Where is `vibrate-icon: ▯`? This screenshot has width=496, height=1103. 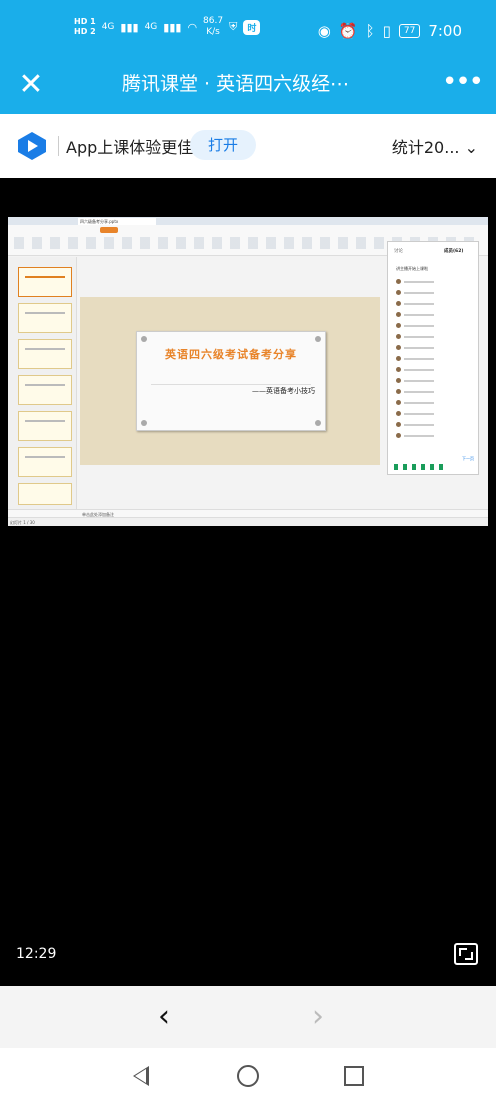
vibrate-icon: ▯ is located at coordinates (386, 31).